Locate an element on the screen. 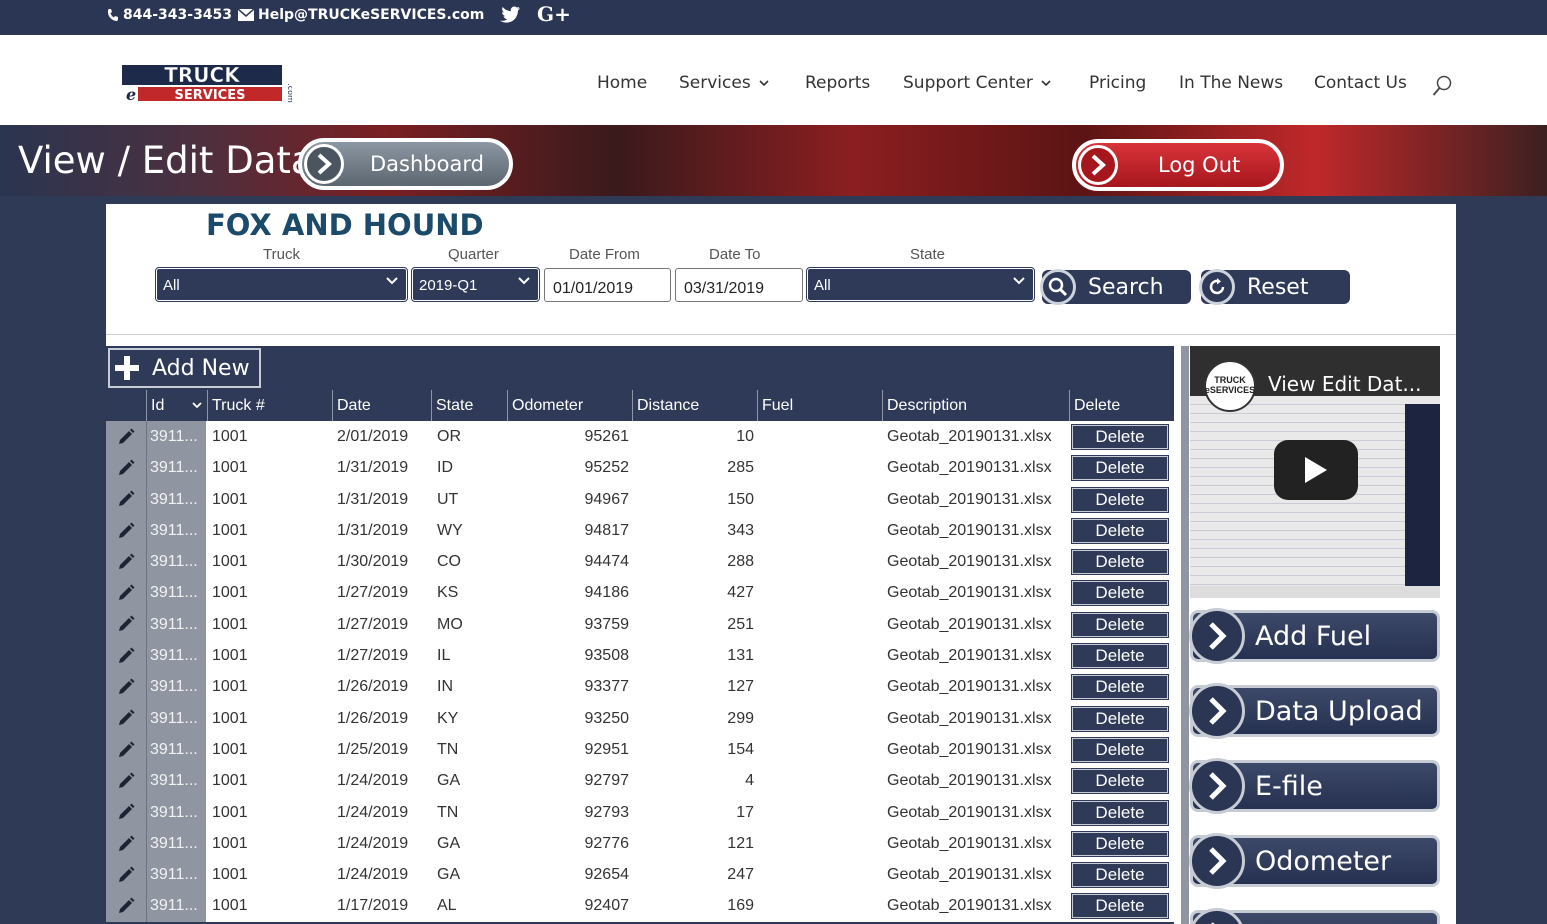 The image size is (1547, 924). column-header-truck: Truck # is located at coordinates (269, 405).